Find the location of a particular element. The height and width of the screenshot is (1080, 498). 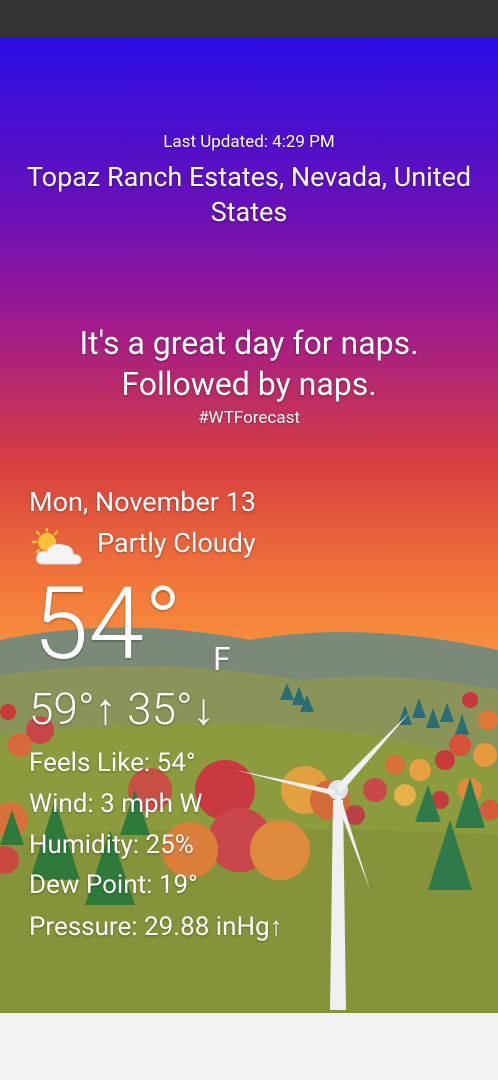

bottom-bar is located at coordinates (249, 1046).